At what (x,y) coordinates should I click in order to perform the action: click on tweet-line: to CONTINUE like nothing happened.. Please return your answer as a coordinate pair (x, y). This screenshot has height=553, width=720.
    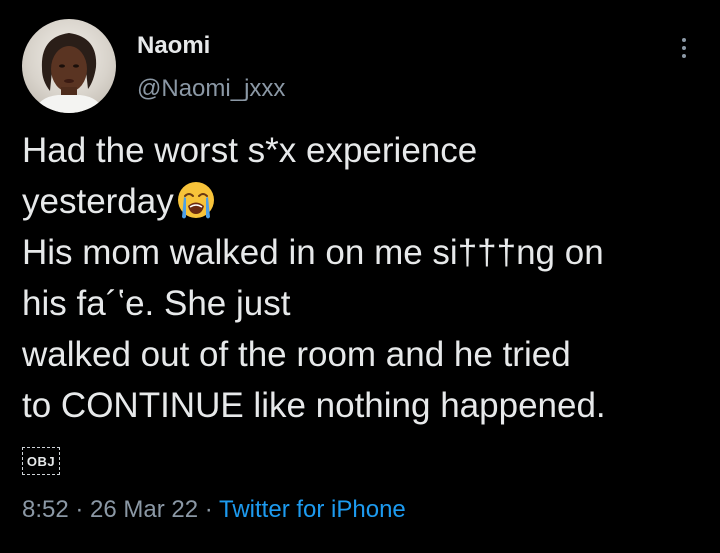
    Looking at the image, I should click on (314, 405).